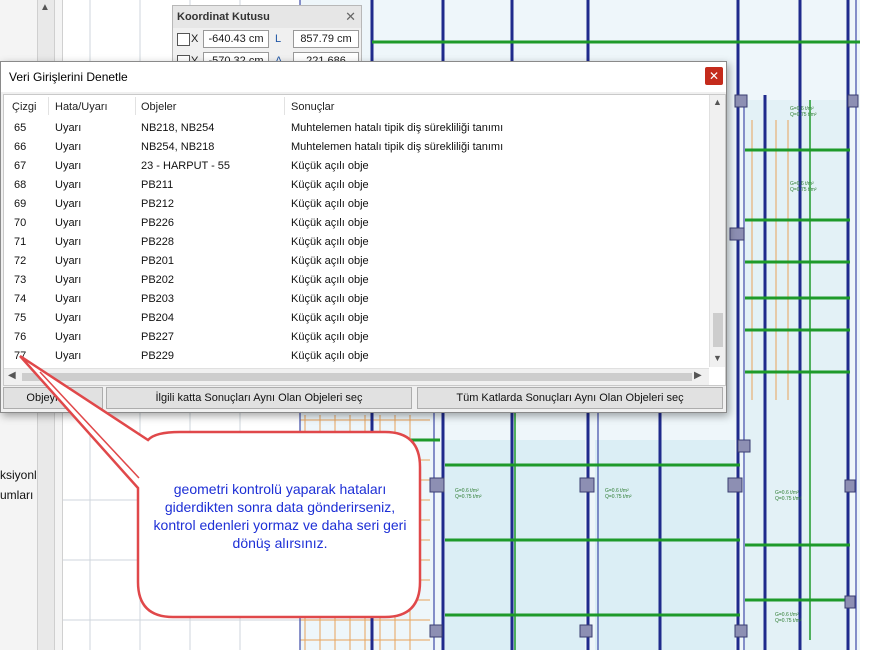 The image size is (880, 650). I want to click on coord-l-label: L, so click(278, 39).